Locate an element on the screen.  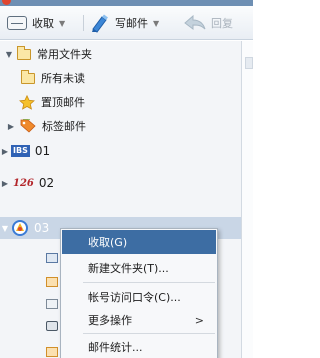
126-account-icon: 126 is located at coordinates (23, 183).